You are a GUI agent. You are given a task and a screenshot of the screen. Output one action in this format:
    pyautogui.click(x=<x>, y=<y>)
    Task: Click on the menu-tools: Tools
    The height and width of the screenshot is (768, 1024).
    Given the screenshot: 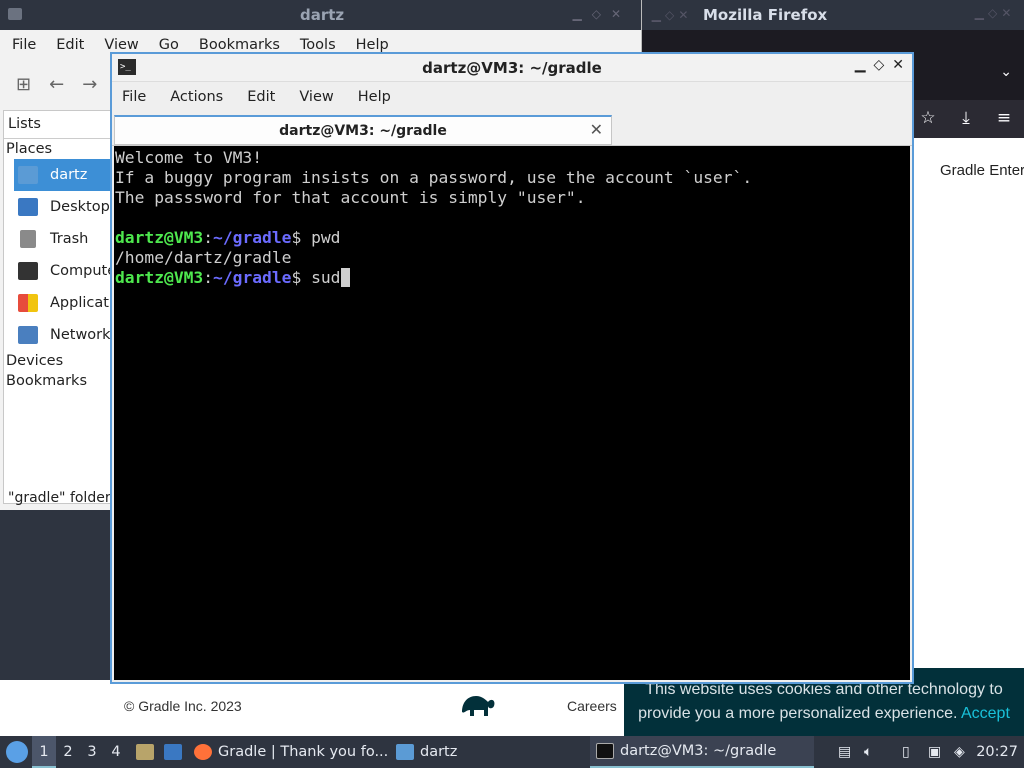 What is the action you would take?
    pyautogui.click(x=318, y=45)
    